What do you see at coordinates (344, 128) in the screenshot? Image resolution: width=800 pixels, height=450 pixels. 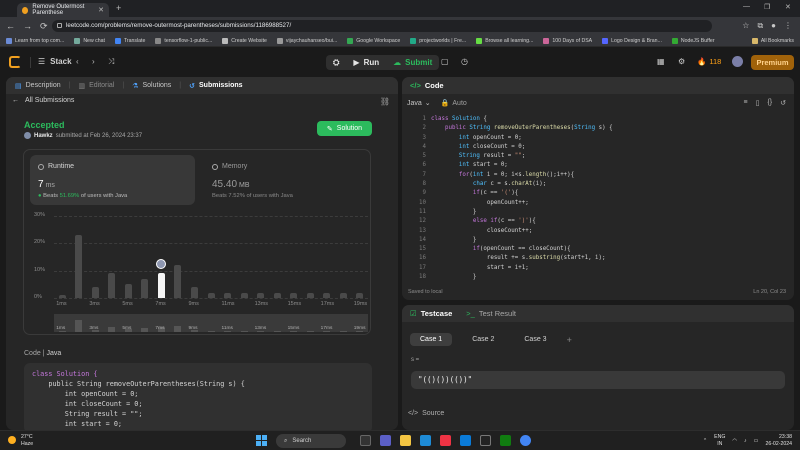 I see `solution-button: ✎ Solution` at bounding box center [344, 128].